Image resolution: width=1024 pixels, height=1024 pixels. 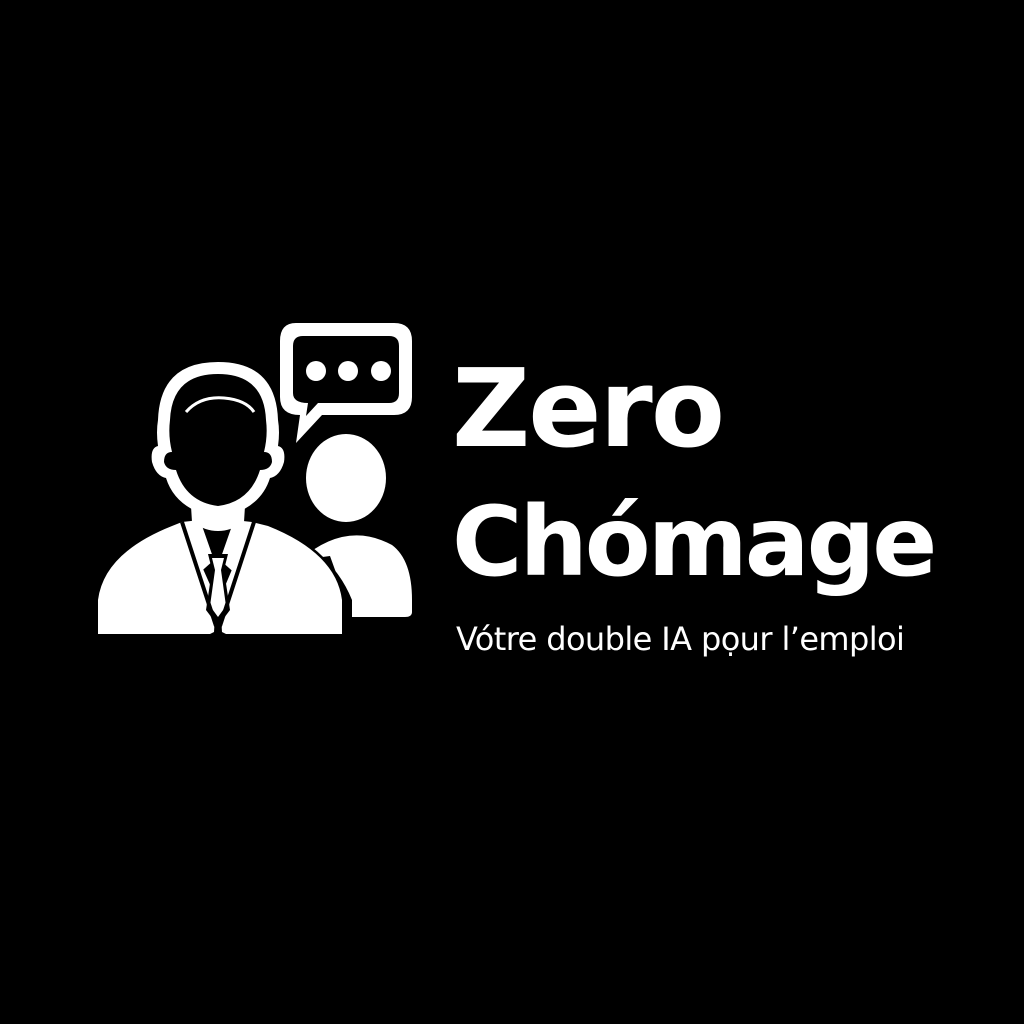 What do you see at coordinates (680, 639) in the screenshot?
I see `brand-tagline: Vótre double IA pọur l’emploi` at bounding box center [680, 639].